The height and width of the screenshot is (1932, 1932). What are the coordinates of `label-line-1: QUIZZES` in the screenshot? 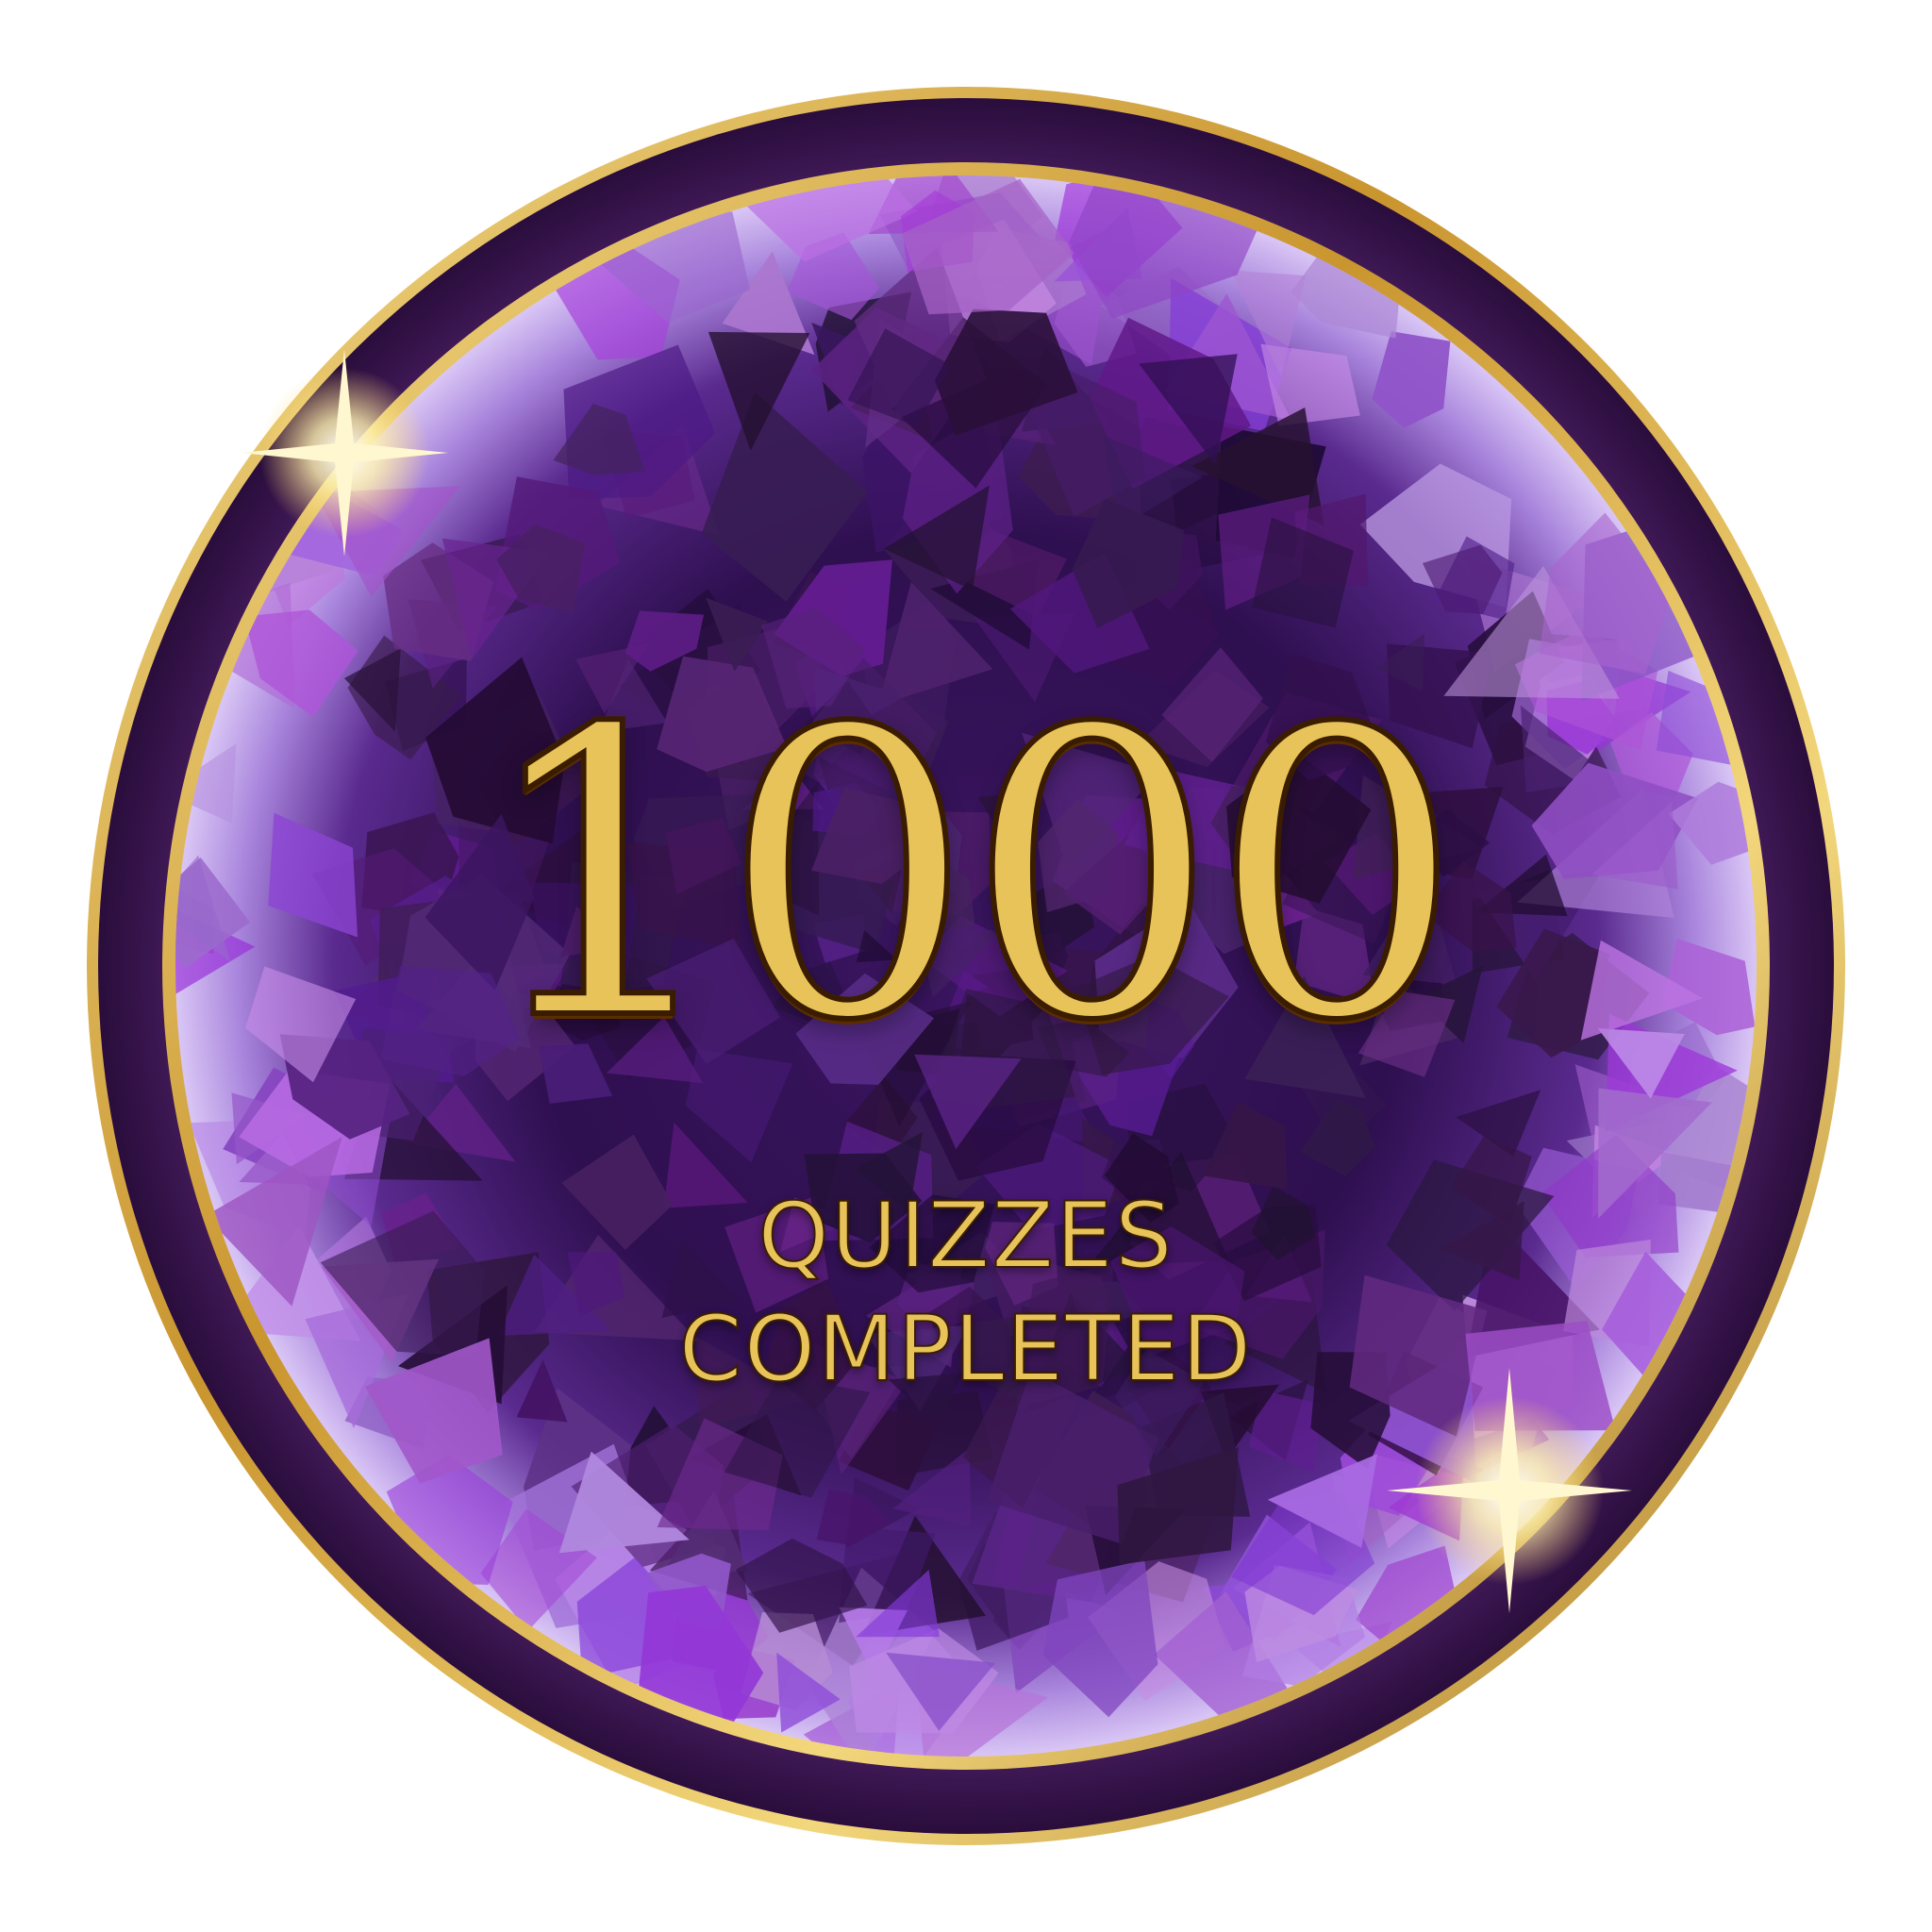 It's located at (965, 1236).